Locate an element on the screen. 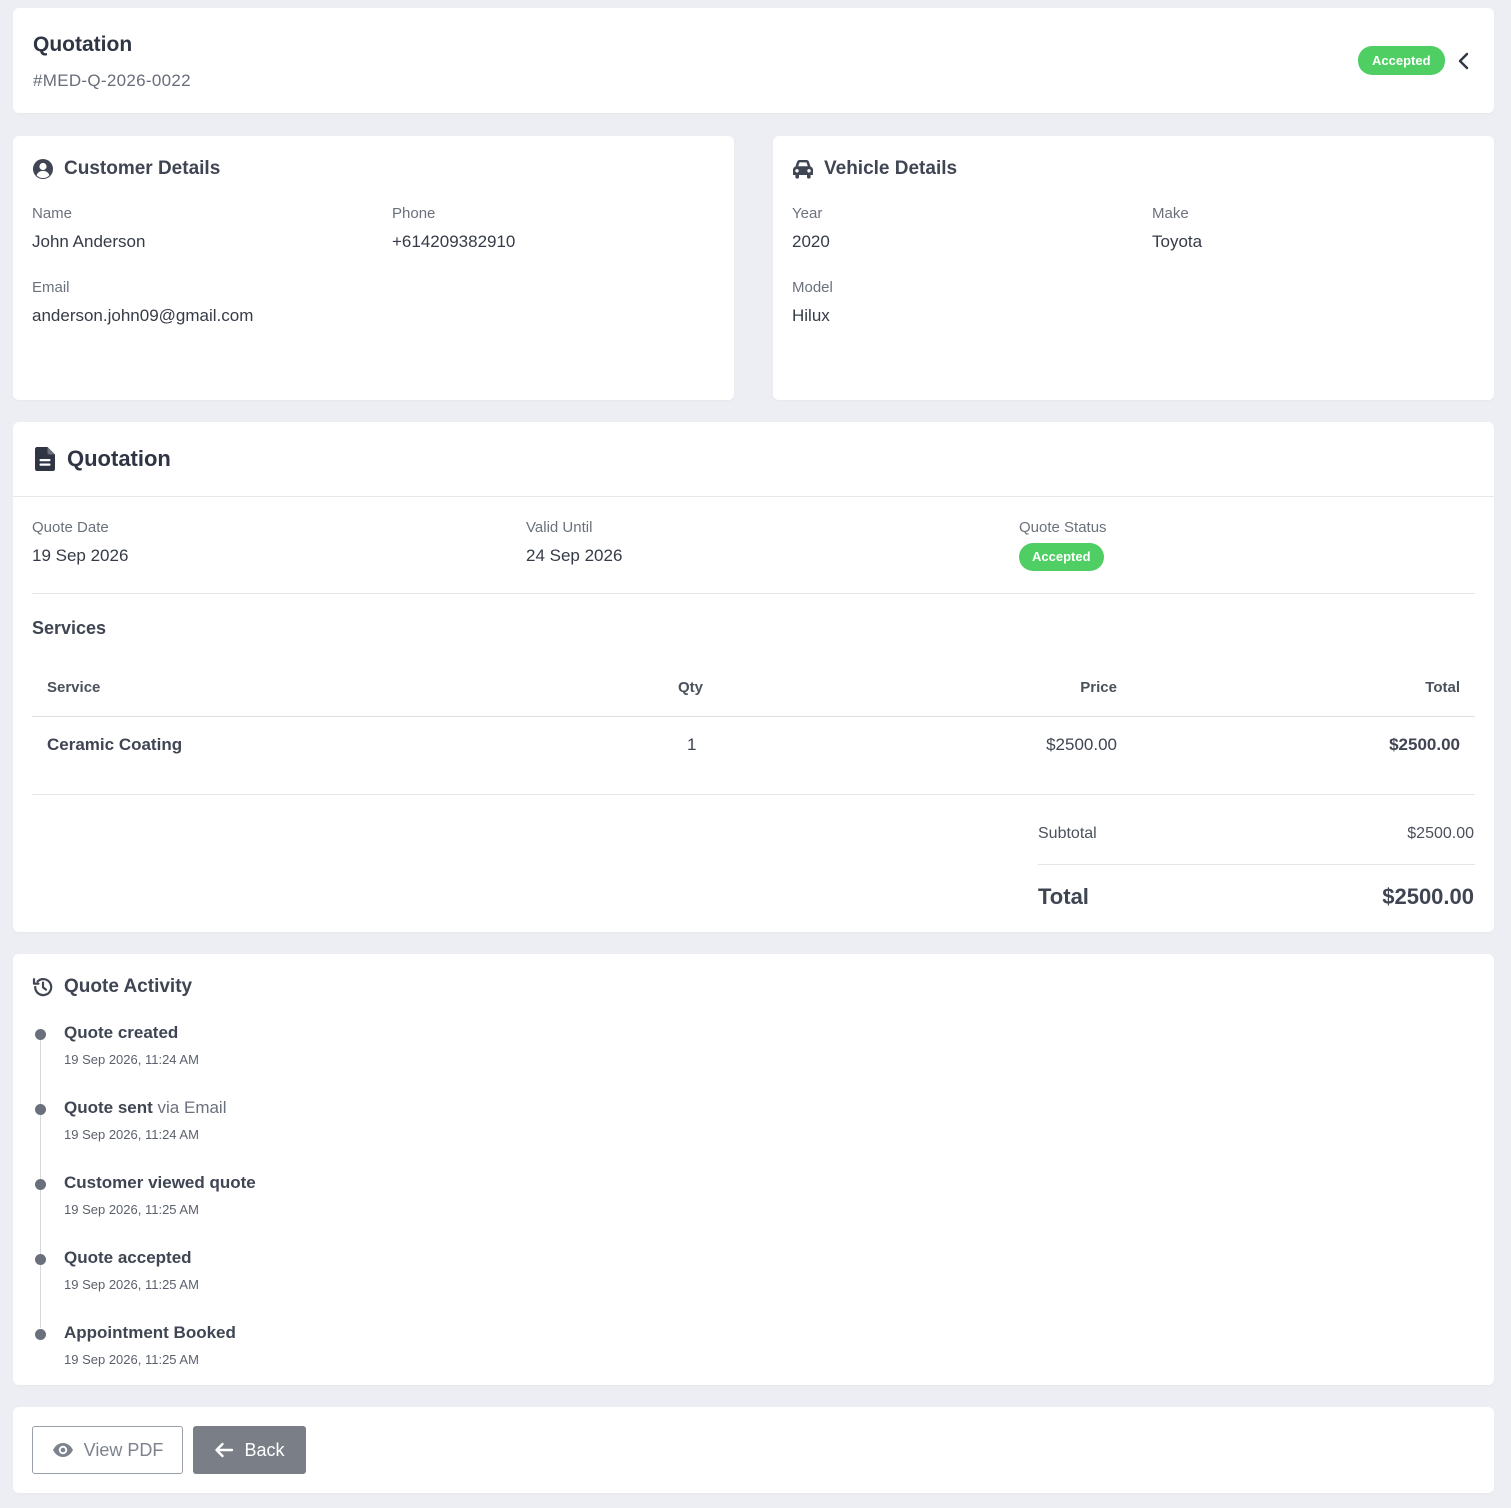  customer-email-label: Email is located at coordinates (51, 287).